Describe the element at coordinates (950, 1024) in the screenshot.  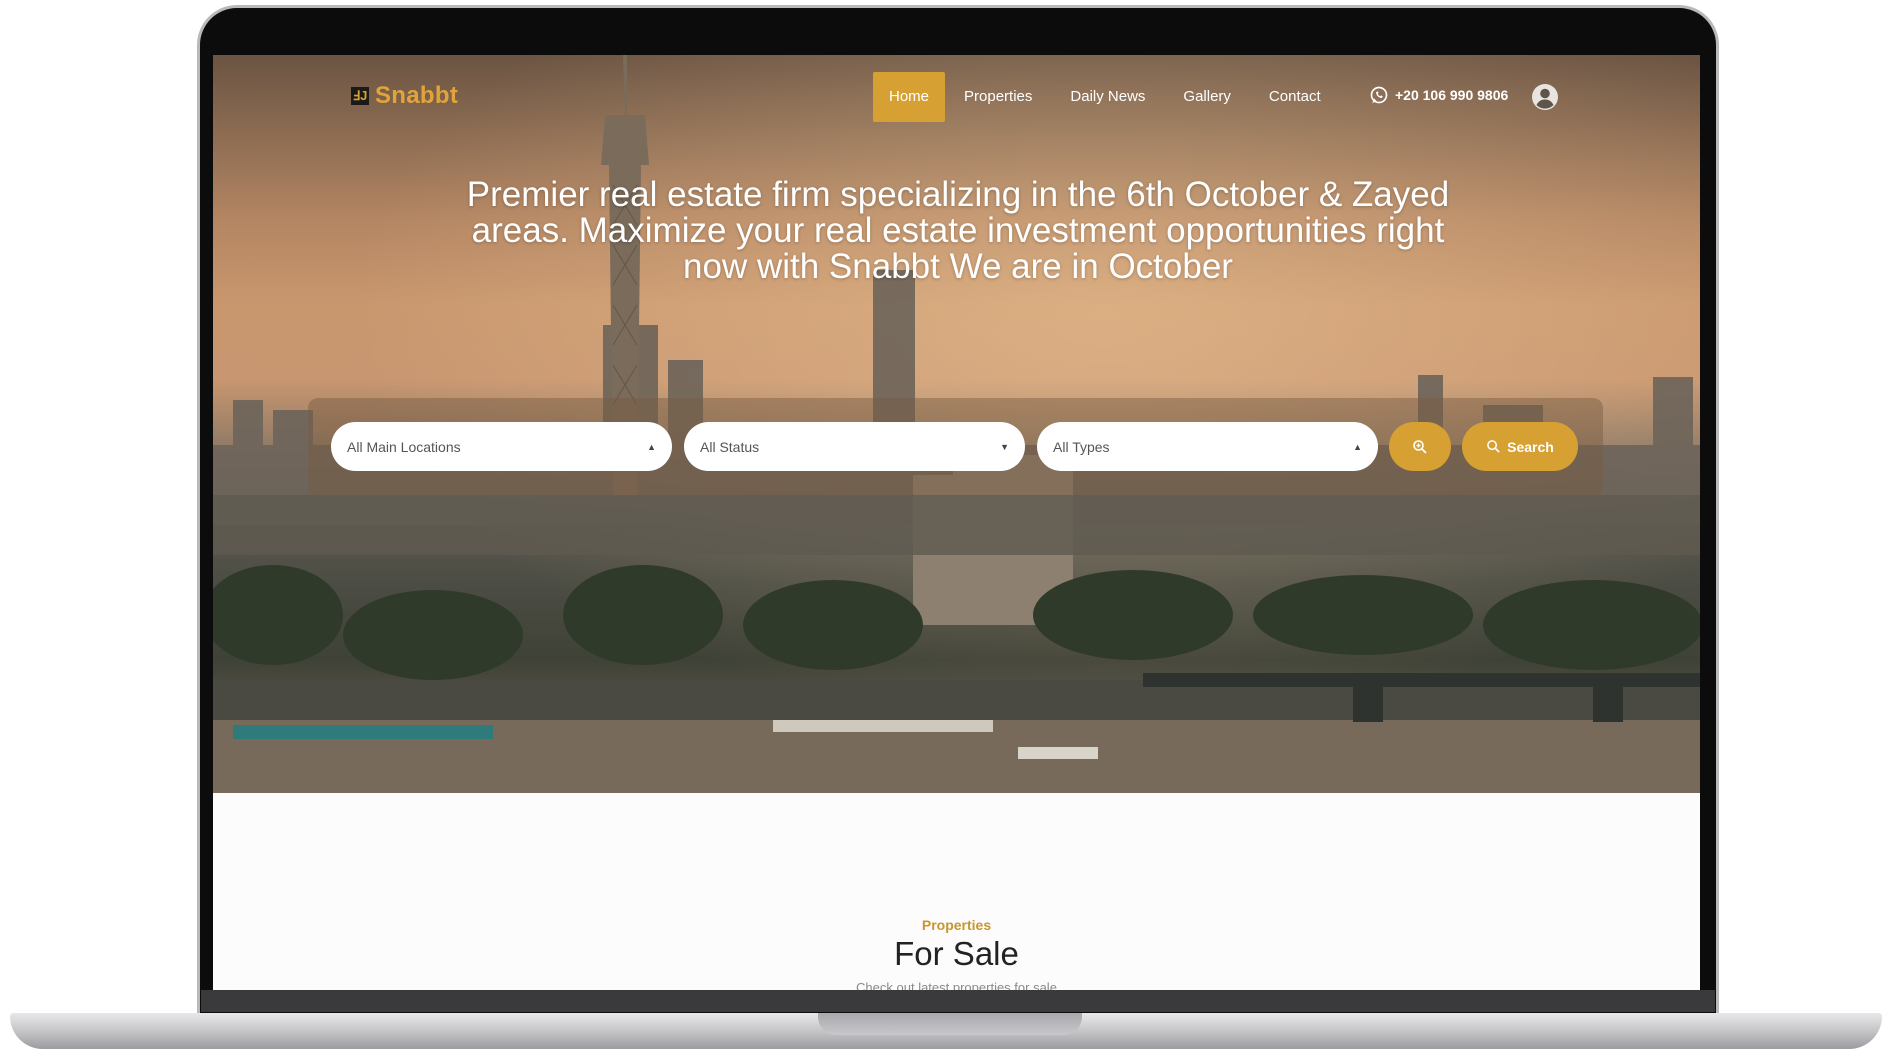
I see `laptop-notch` at that location.